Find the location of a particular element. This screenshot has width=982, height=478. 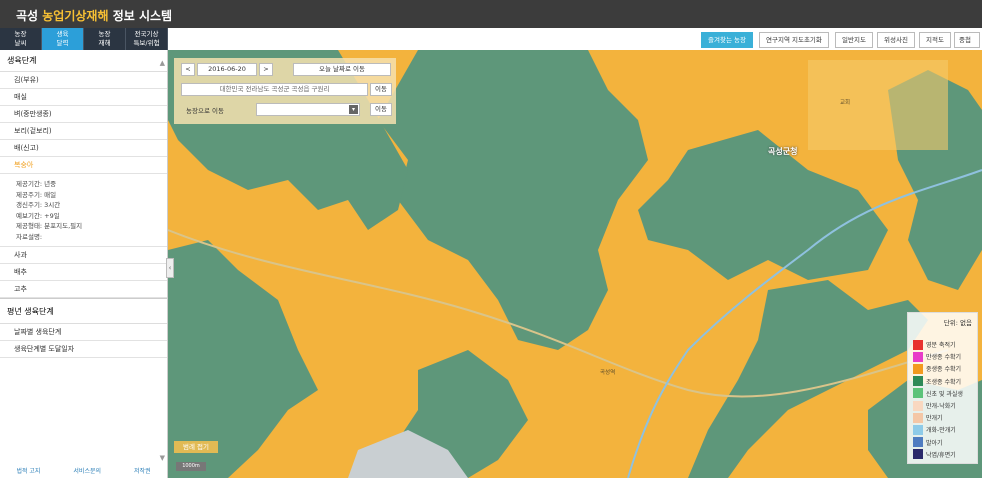

sidebar-item-date-stage: 날짜별 생육단계 is located at coordinates (83, 332).